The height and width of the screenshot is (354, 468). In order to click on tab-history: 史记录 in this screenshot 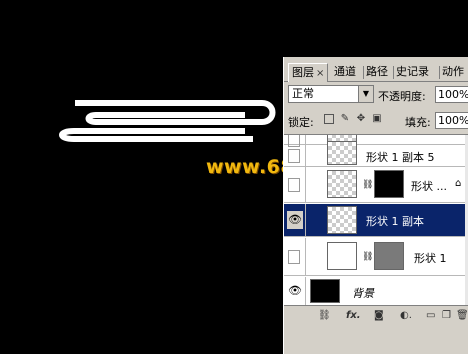, I will do `click(412, 72)`.